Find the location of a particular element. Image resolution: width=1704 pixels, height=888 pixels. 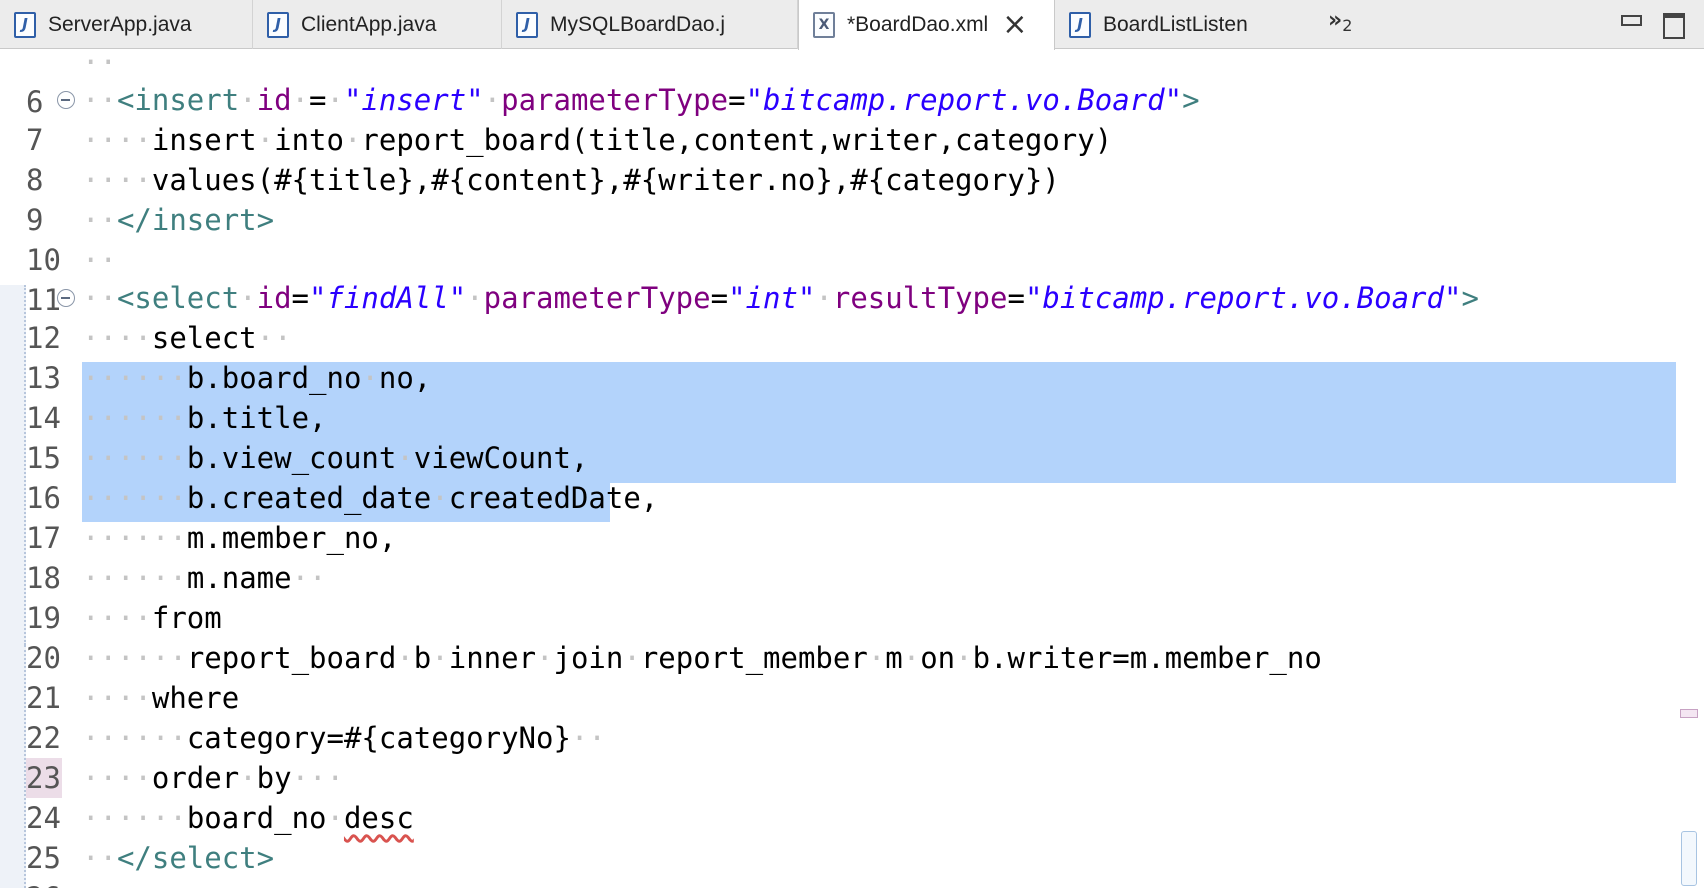

tab-overflow-button: »2 is located at coordinates (1340, 21).